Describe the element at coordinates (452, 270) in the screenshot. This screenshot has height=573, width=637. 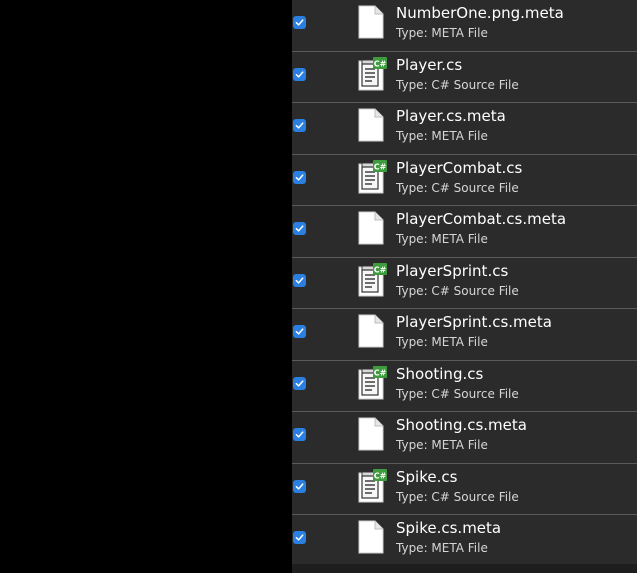
I see `file-name: PlayerSprint.cs` at that location.